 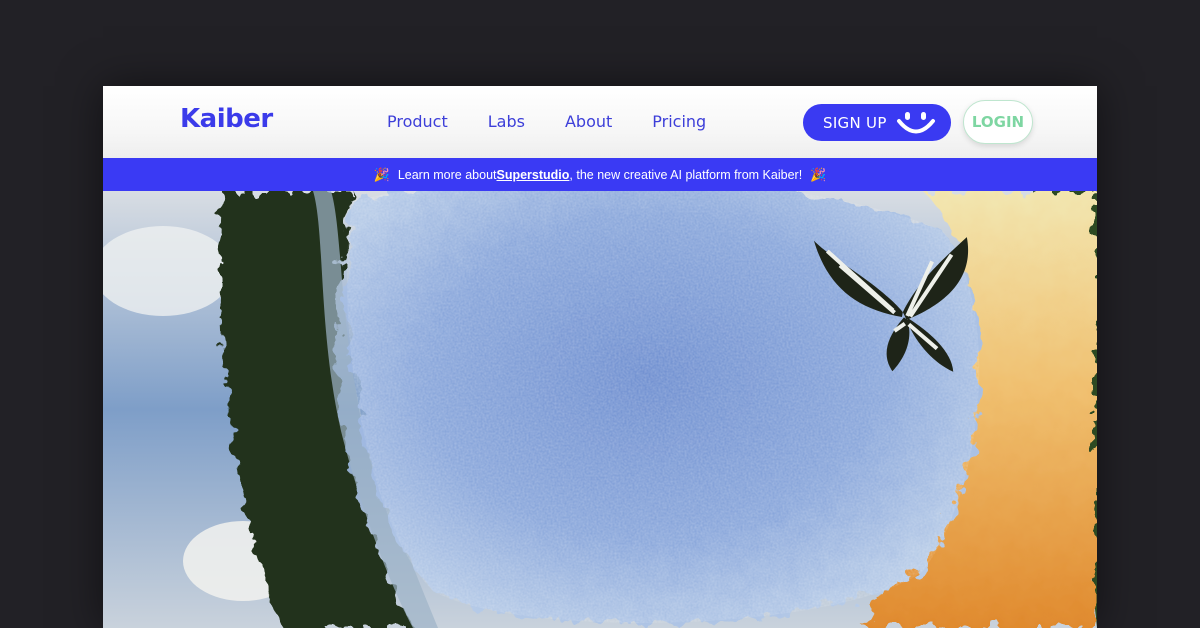 What do you see at coordinates (916, 123) in the screenshot?
I see `smile-icon` at bounding box center [916, 123].